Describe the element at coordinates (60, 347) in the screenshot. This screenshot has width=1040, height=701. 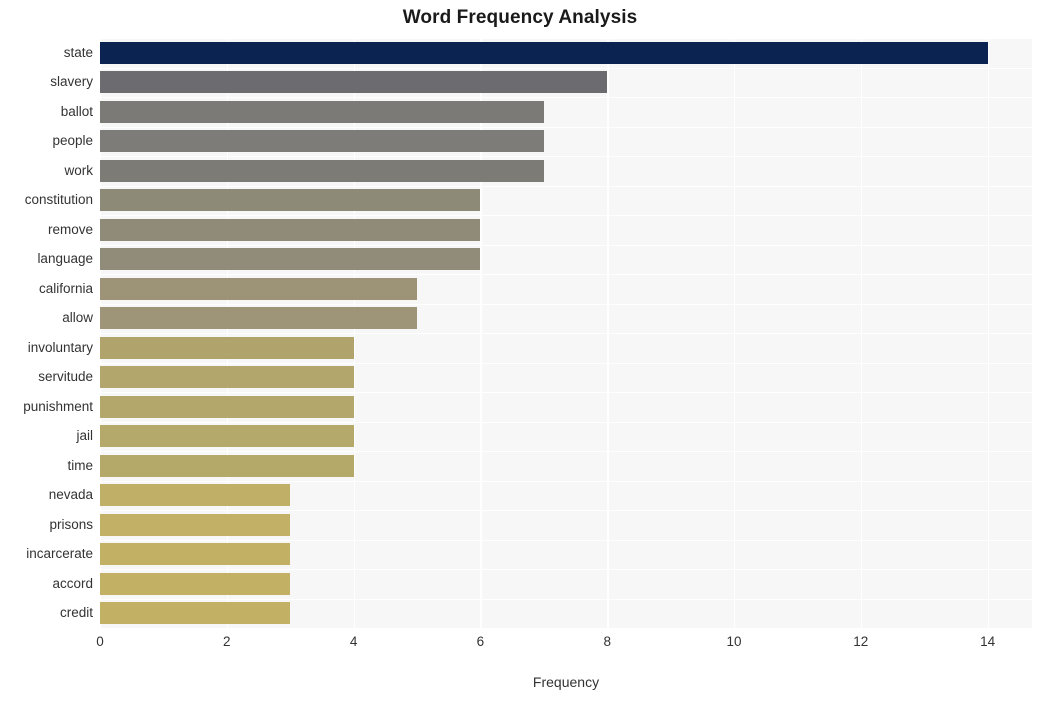
I see `y-axis-tick-label: involuntary` at that location.